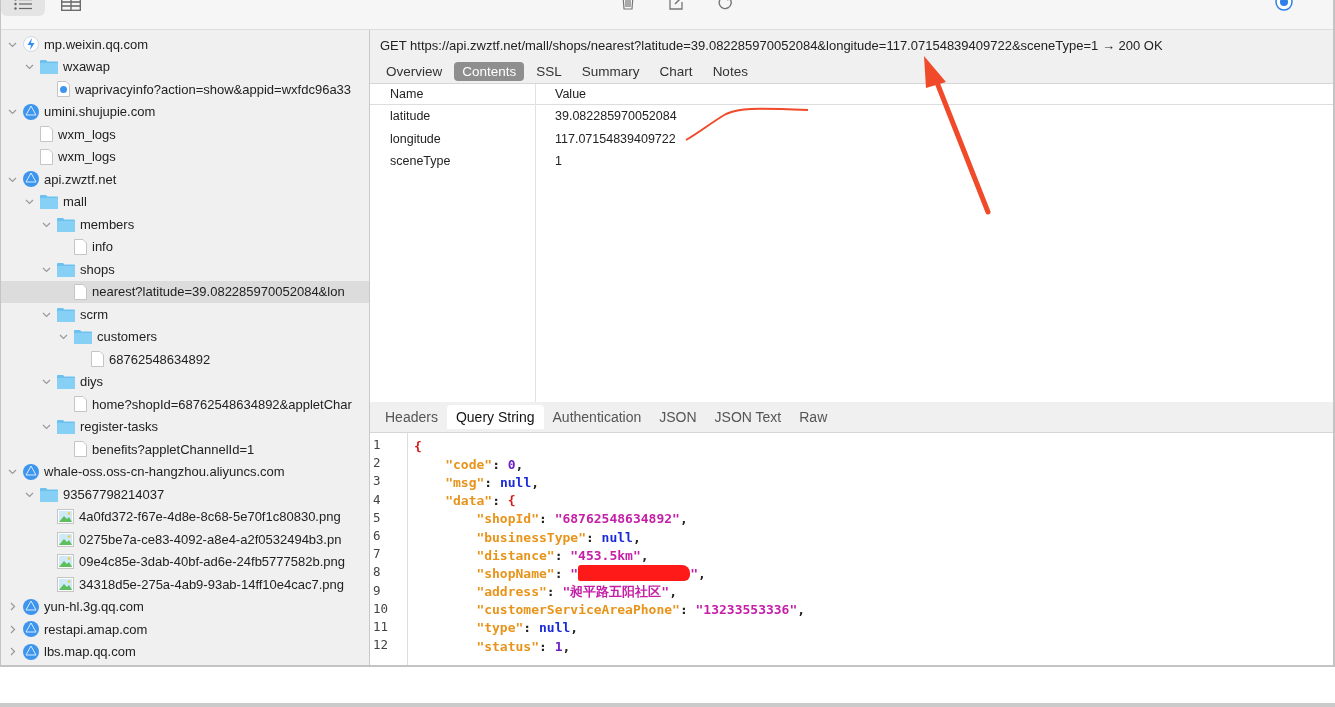 This screenshot has width=1335, height=707. Describe the element at coordinates (185, 201) in the screenshot. I see `tree-item: mall` at that location.